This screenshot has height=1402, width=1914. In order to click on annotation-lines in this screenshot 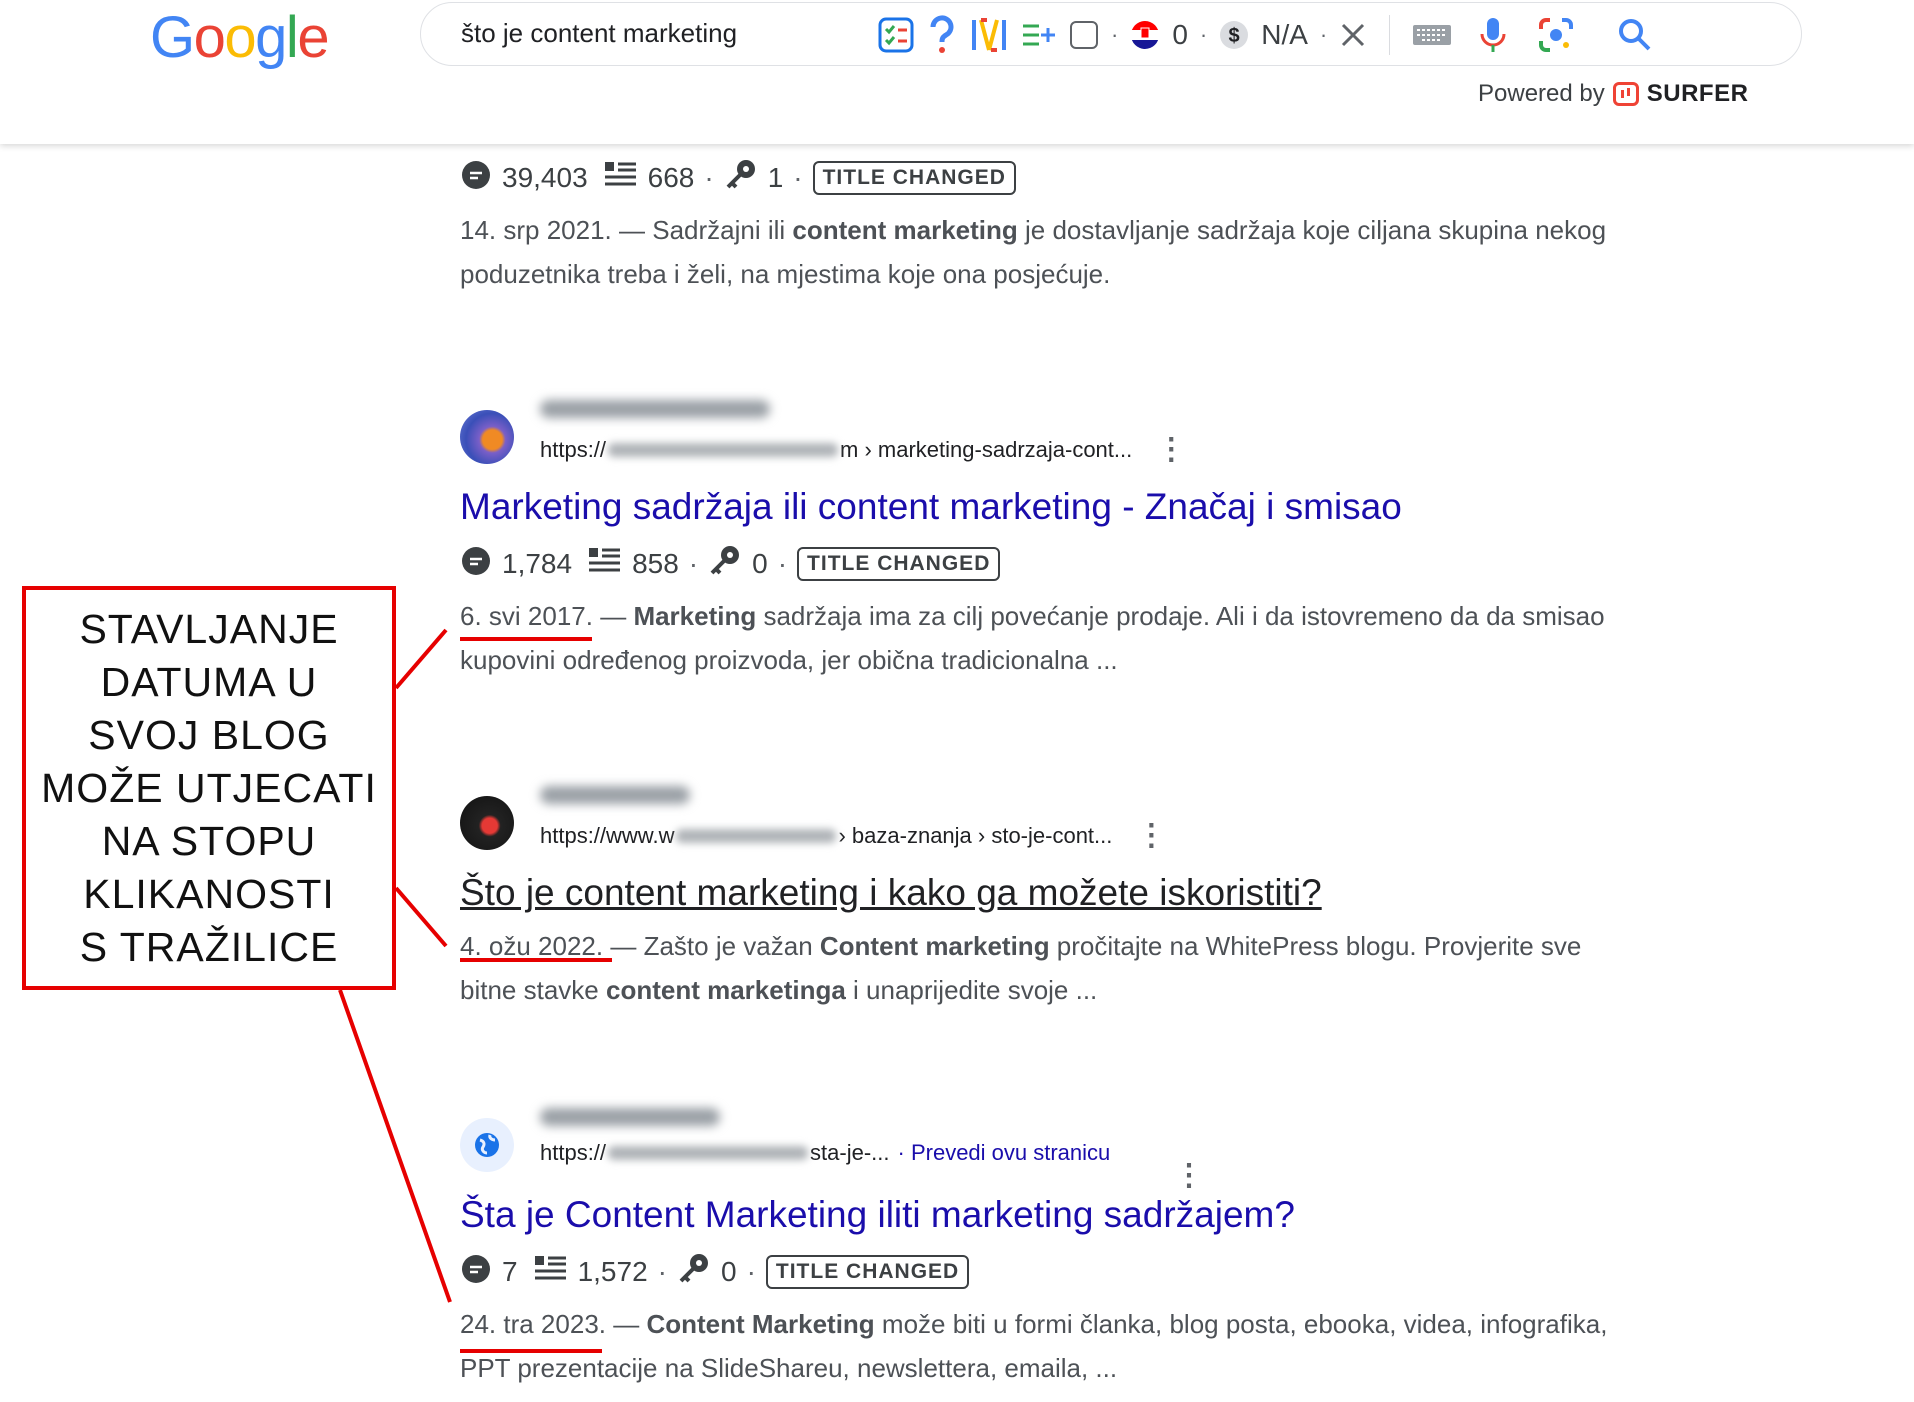, I will do `click(475, 990)`.